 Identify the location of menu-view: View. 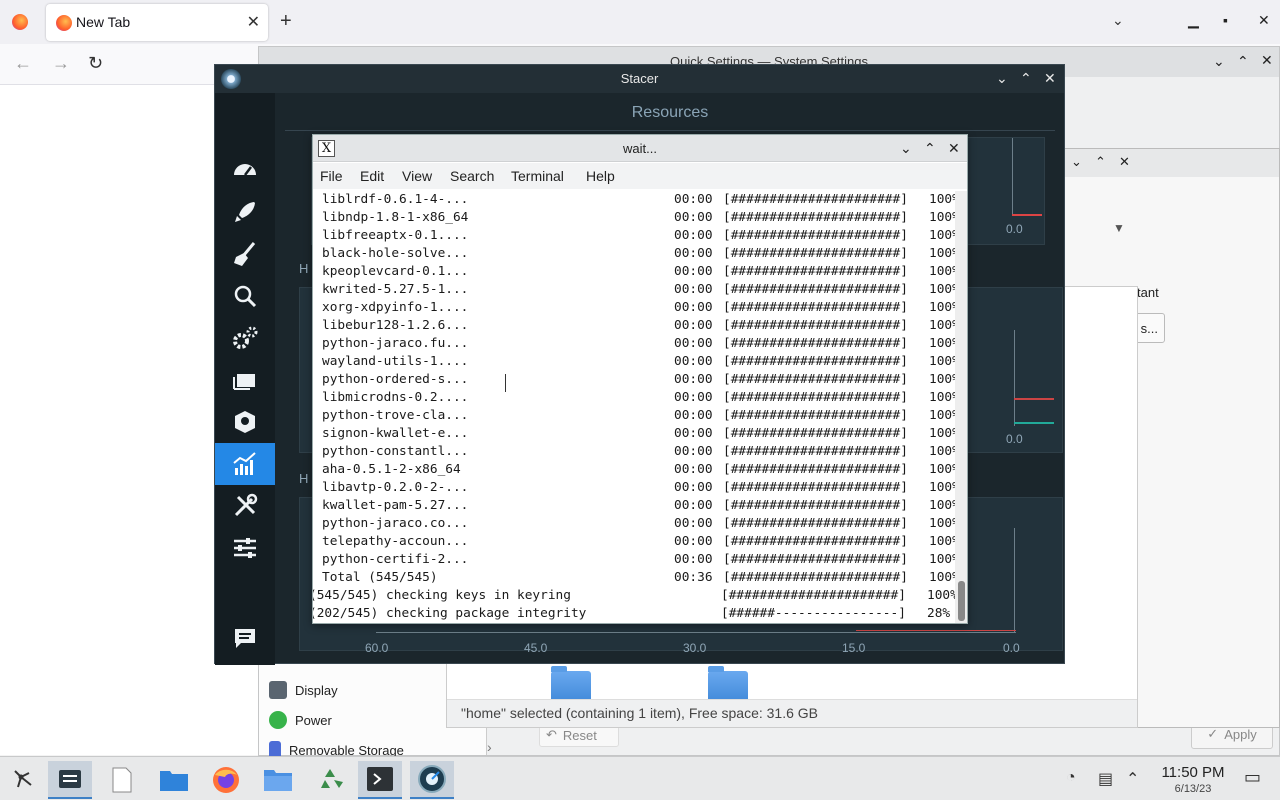
(417, 176).